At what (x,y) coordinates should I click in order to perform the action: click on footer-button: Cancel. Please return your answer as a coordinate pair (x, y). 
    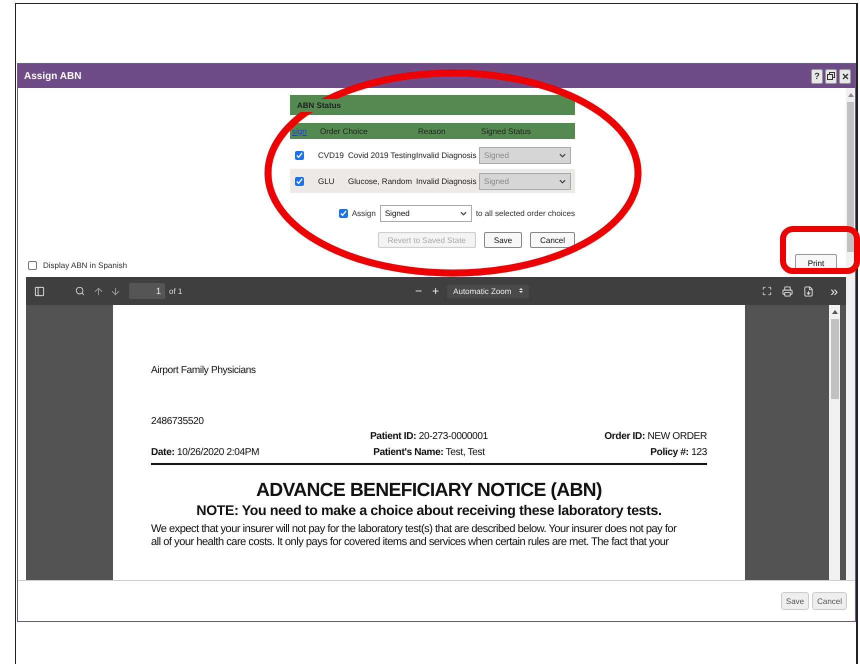
    Looking at the image, I should click on (829, 601).